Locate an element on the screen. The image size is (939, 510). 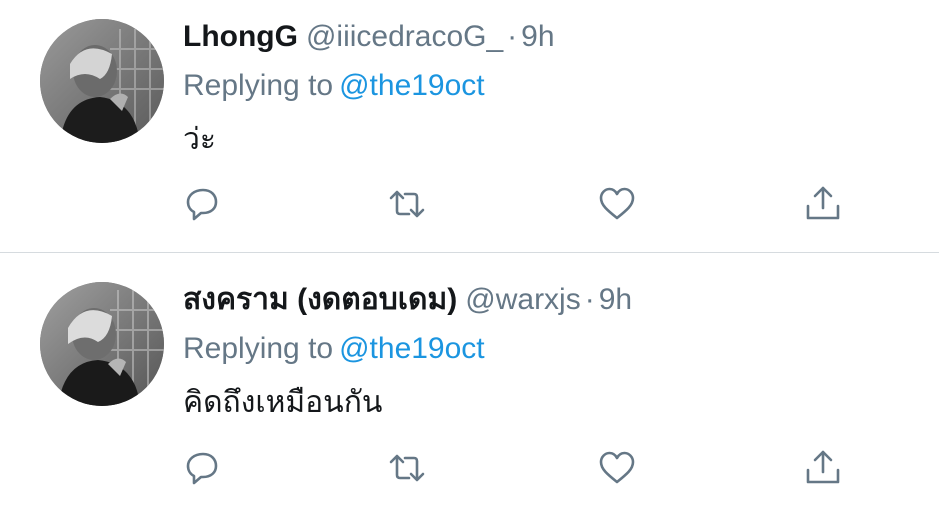
display-name: LhongG is located at coordinates (240, 36).